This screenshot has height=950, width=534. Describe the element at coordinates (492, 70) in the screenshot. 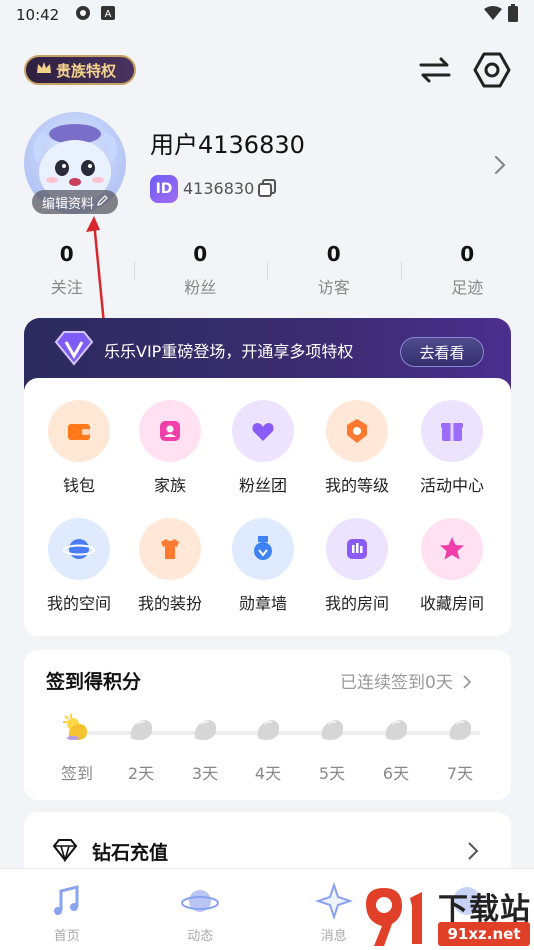

I see `hexagon-settings-icon` at that location.